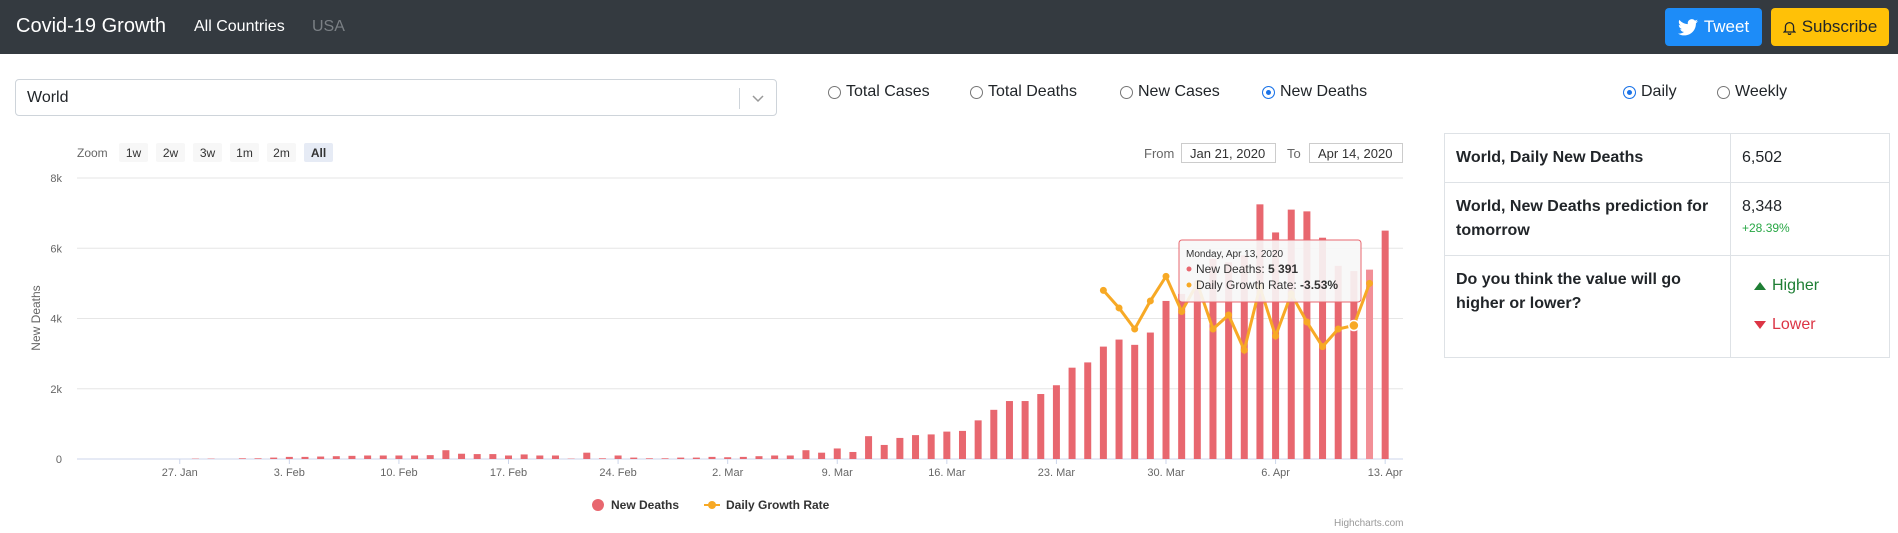  Describe the element at coordinates (1810, 325) in the screenshot. I see `lower-button: Lower` at that location.